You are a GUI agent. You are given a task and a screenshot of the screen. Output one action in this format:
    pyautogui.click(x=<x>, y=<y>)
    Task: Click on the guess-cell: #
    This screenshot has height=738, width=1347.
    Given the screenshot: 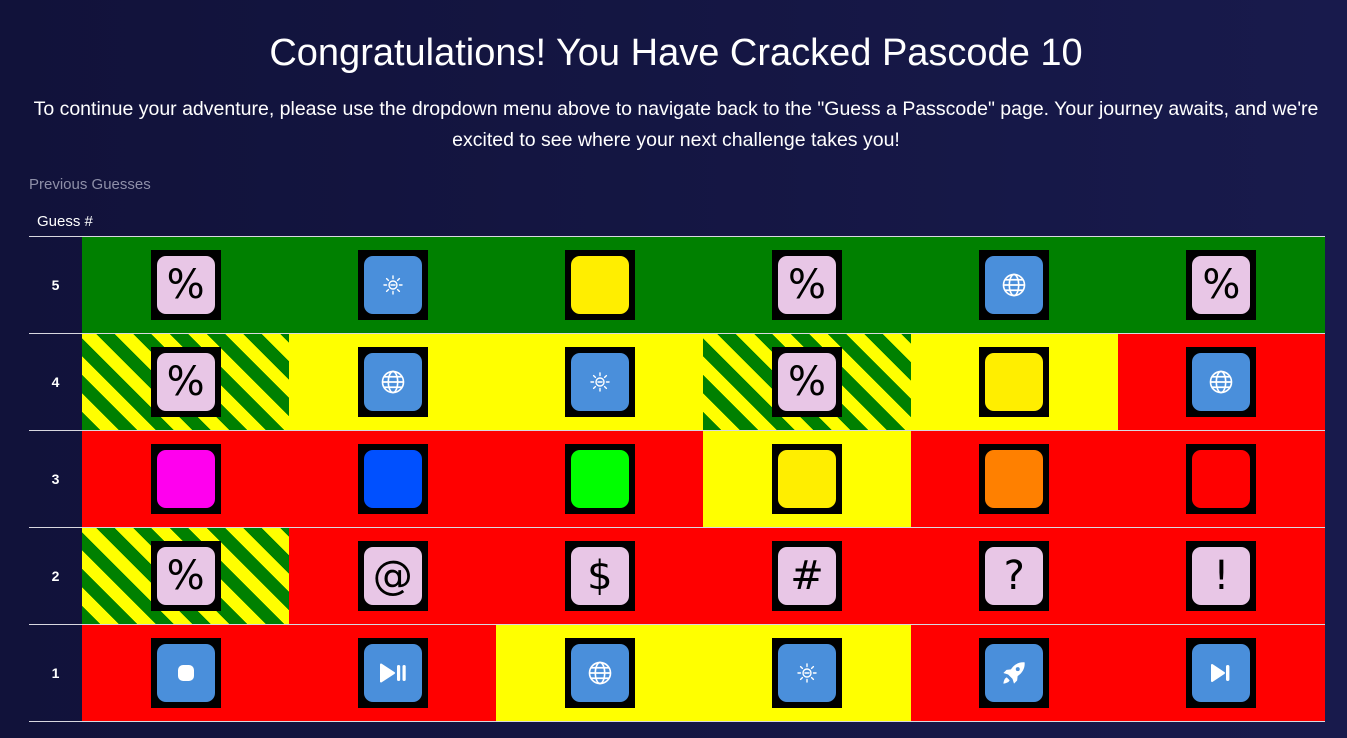 What is the action you would take?
    pyautogui.click(x=807, y=576)
    